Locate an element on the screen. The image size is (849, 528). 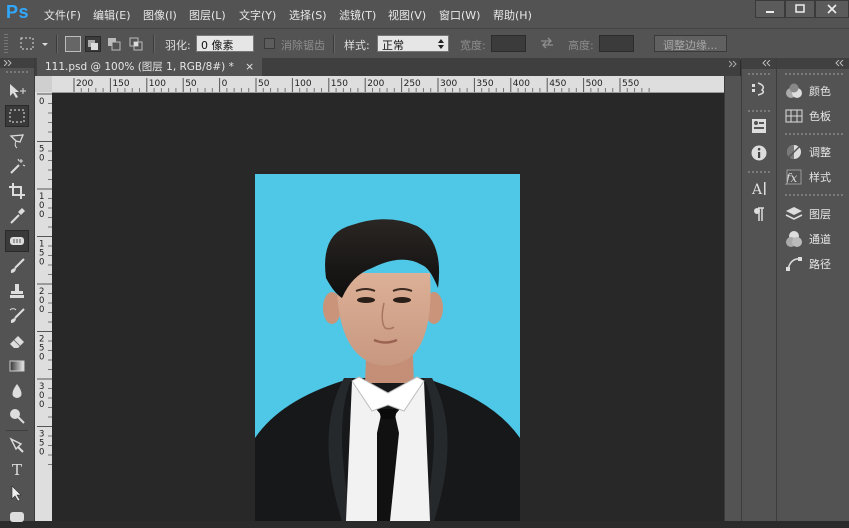
panel-adjustments: 调整 is located at coordinates (813, 152).